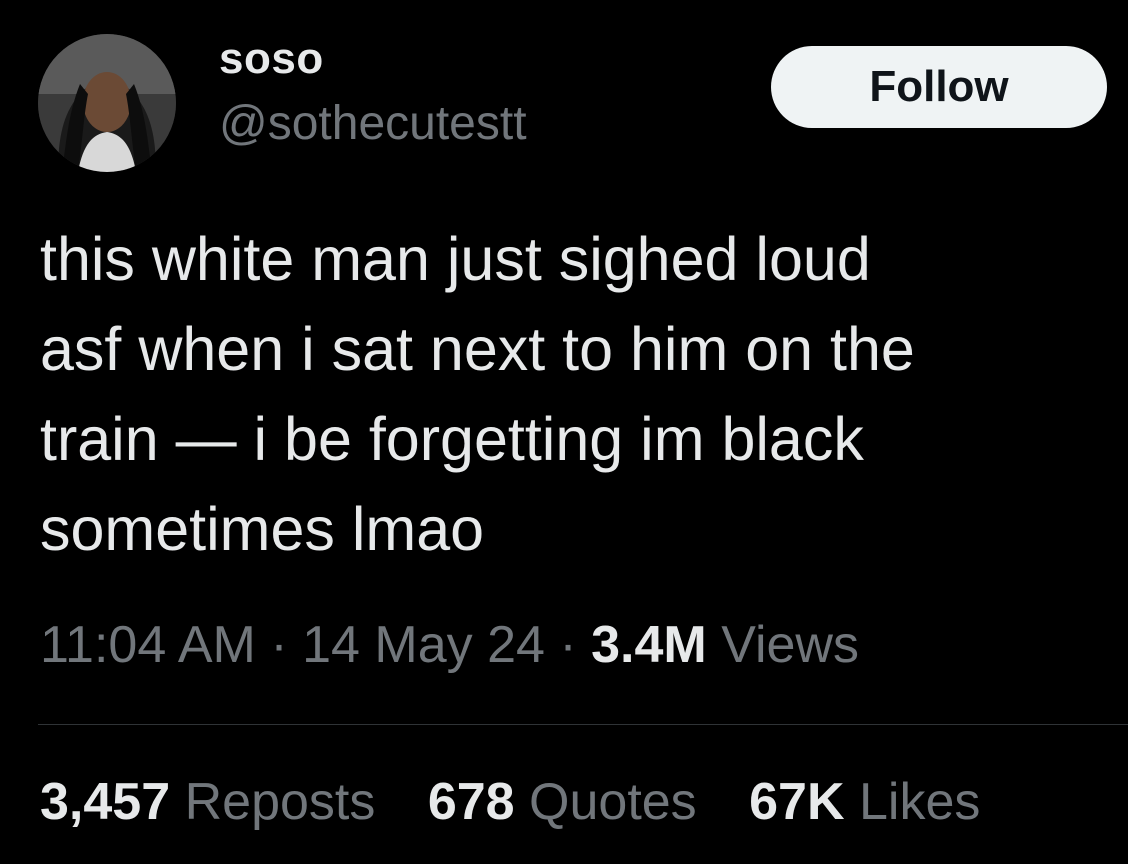 This screenshot has width=1128, height=864. What do you see at coordinates (455, 259) in the screenshot?
I see `tweet-text-line: this white man just sighed loud` at bounding box center [455, 259].